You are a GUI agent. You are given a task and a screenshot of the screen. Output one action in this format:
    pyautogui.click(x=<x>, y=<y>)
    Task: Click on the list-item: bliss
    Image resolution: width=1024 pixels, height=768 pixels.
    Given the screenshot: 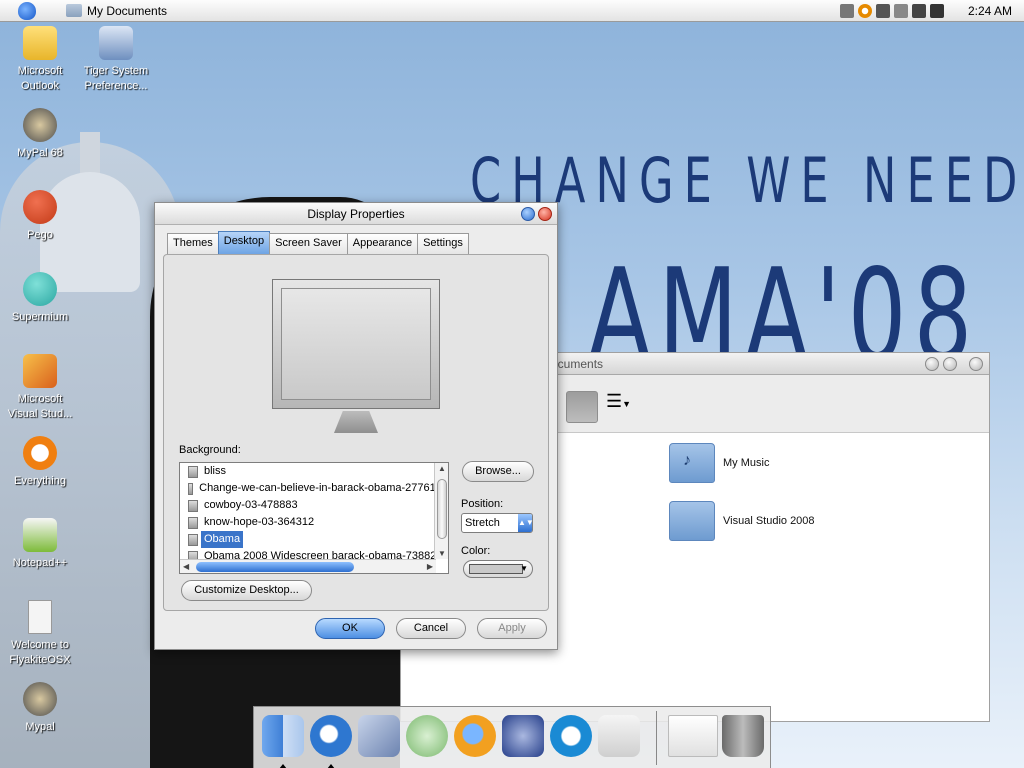 What is the action you would take?
    pyautogui.click(x=314, y=471)
    